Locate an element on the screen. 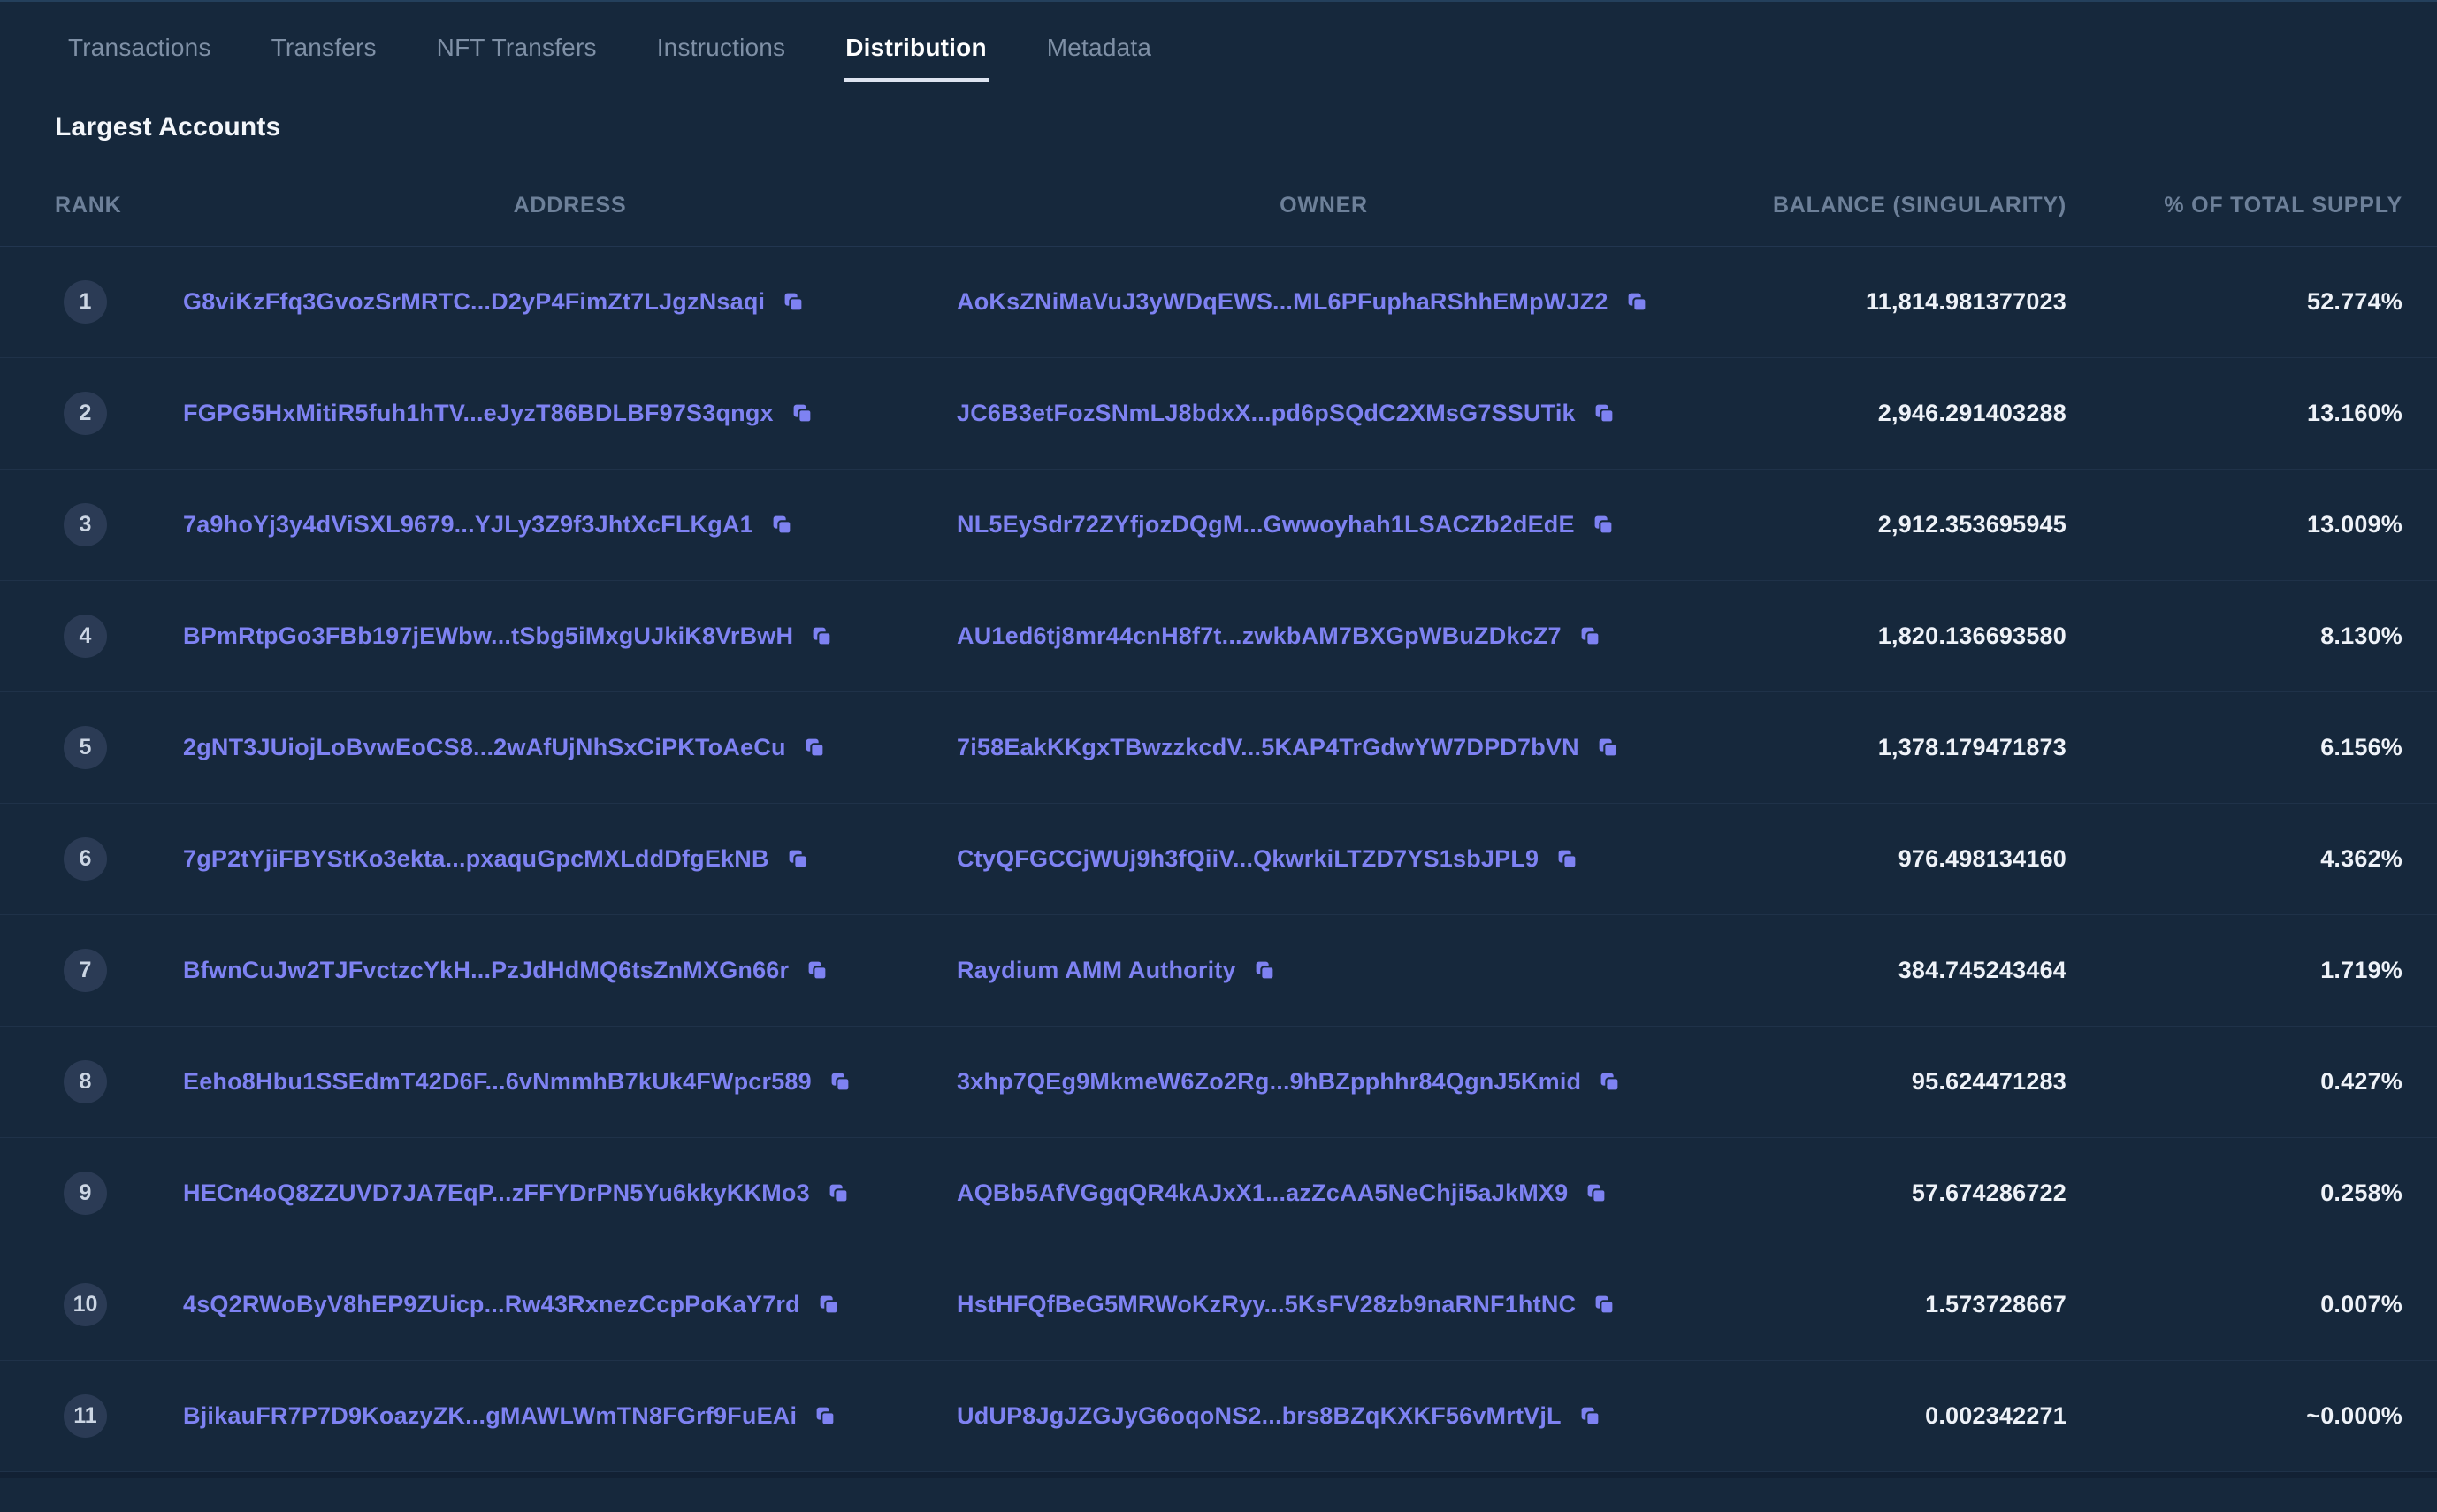 The height and width of the screenshot is (1512, 2437). rank-badge: 1 is located at coordinates (86, 302).